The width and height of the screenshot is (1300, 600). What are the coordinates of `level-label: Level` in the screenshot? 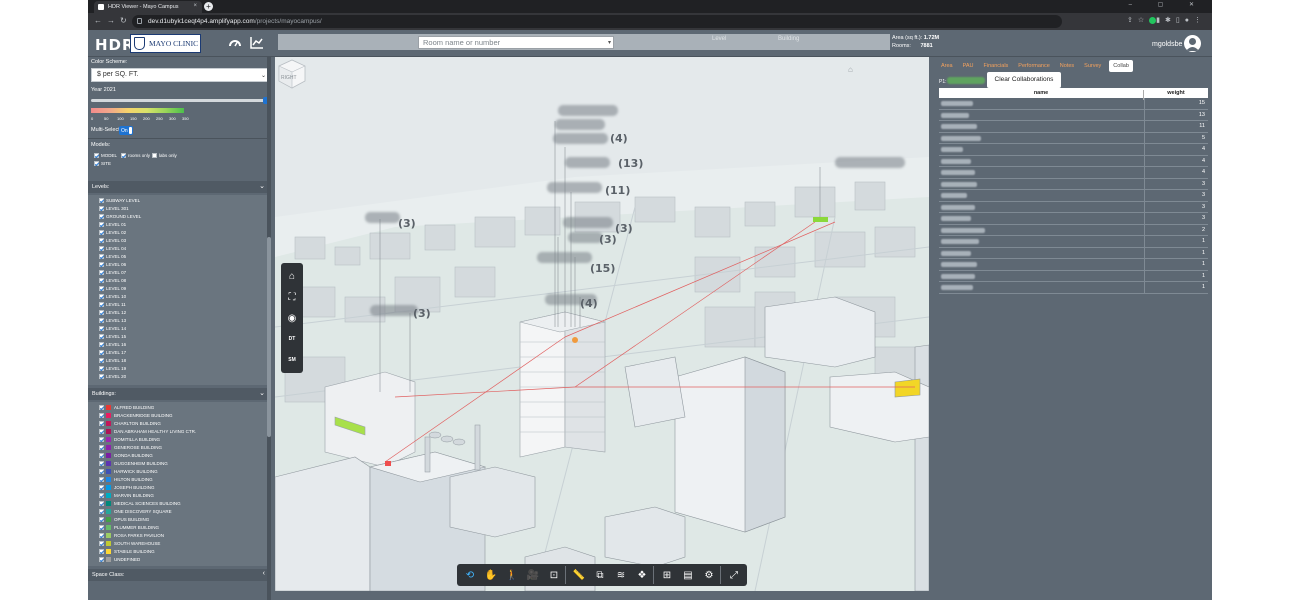 It's located at (719, 39).